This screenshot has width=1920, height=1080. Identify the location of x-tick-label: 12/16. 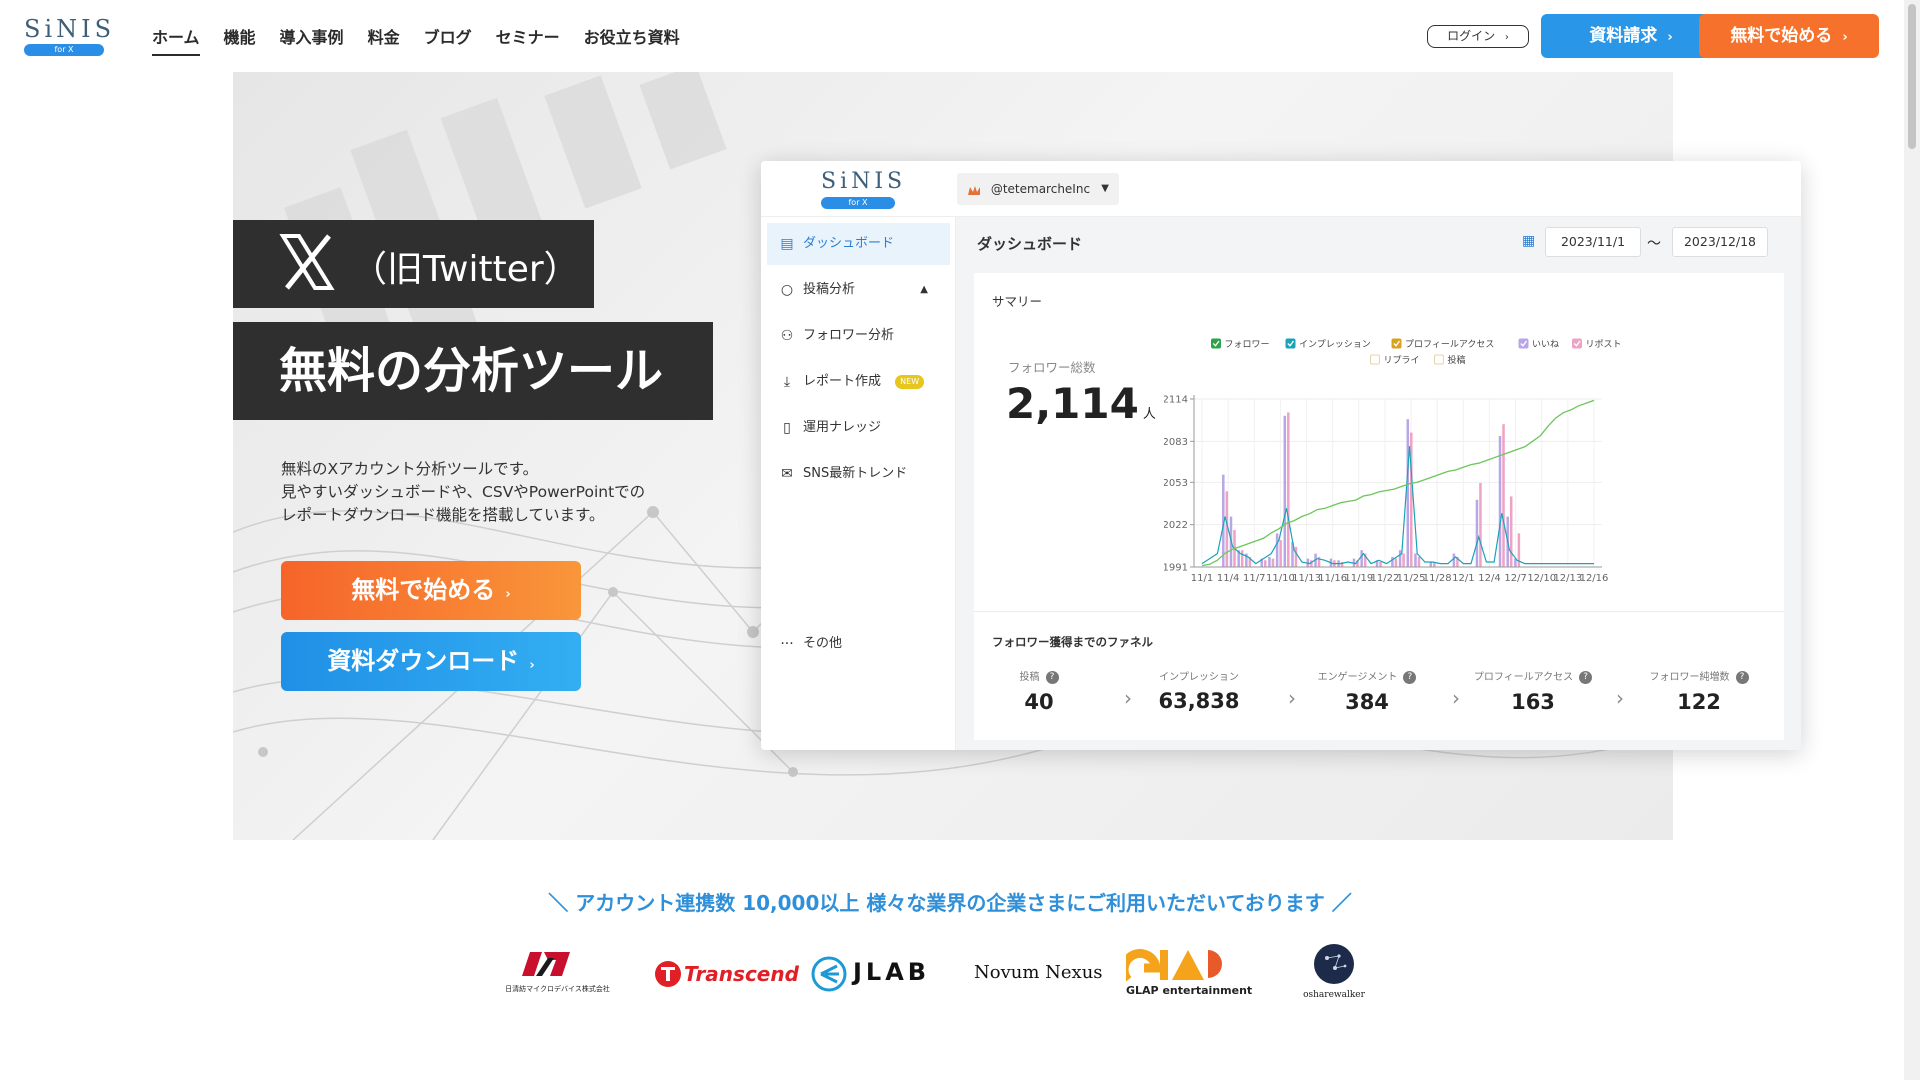
(1594, 578).